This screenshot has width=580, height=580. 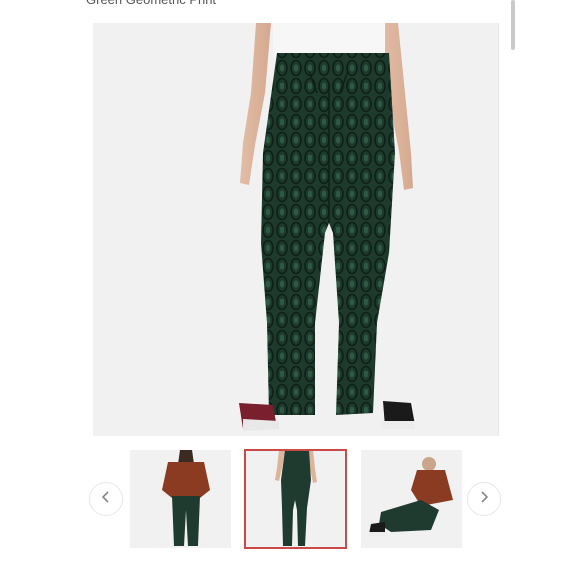 I want to click on next-image-button, so click(x=484, y=499).